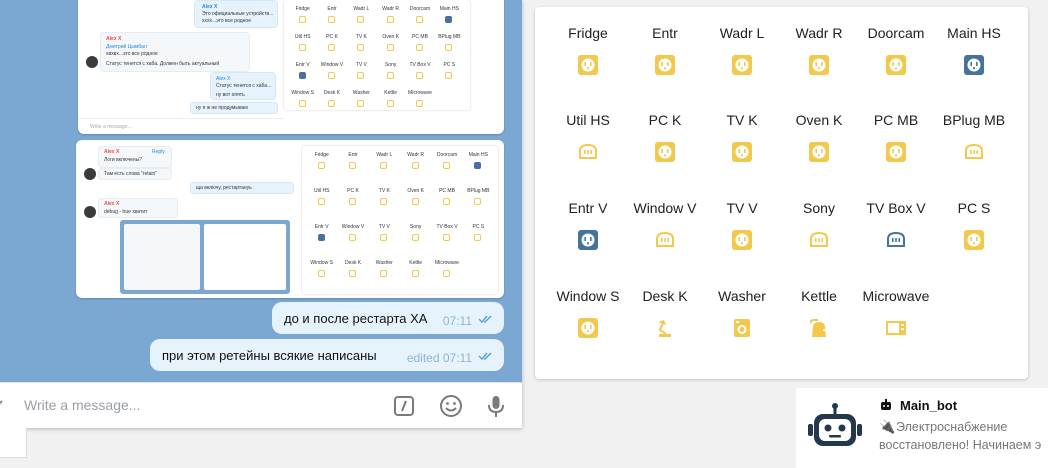  I want to click on entity-toggle: Entr V, so click(588, 231).